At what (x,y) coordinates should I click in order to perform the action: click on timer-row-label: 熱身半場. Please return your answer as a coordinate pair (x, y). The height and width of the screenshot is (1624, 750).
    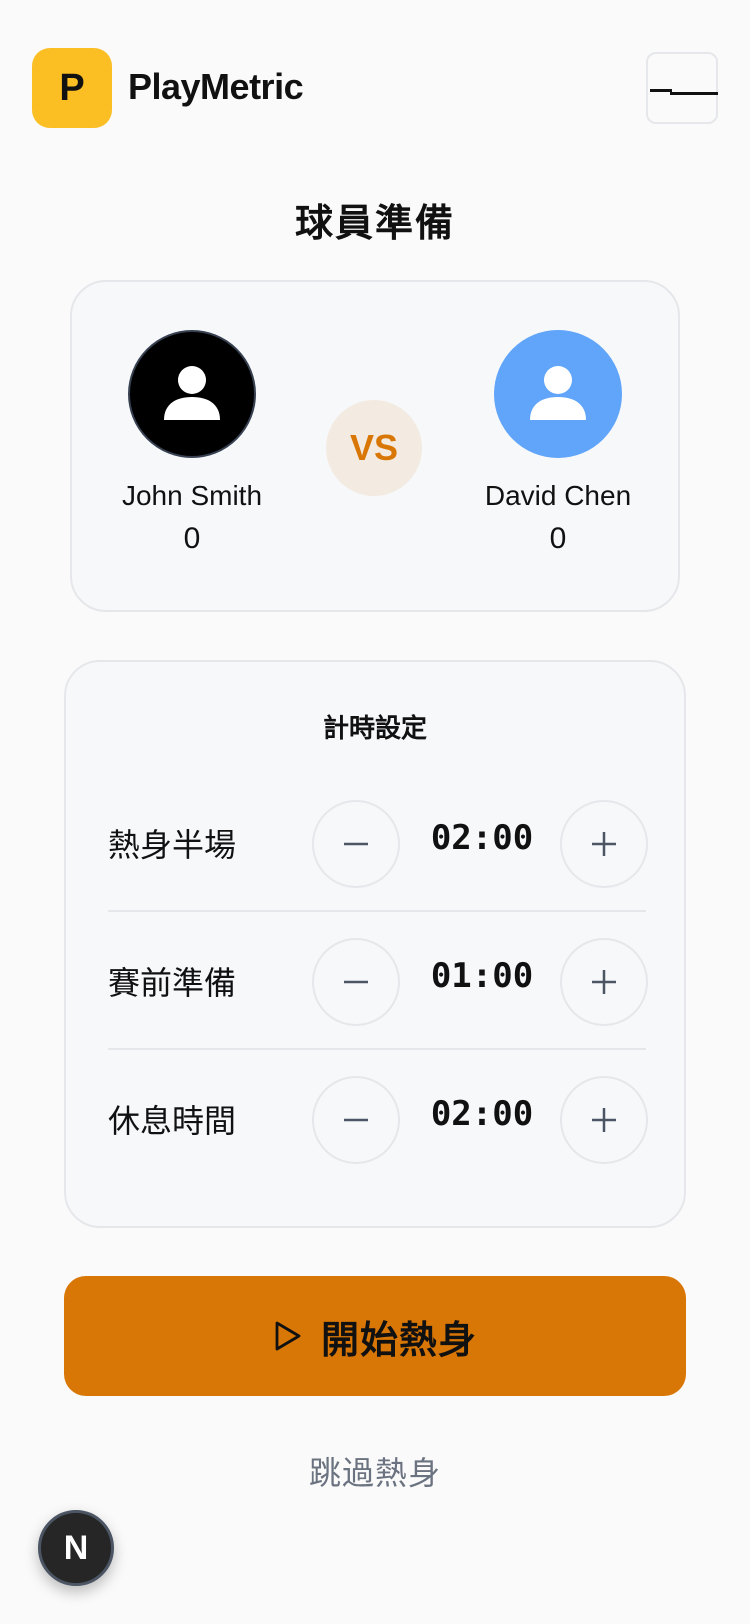
    Looking at the image, I should click on (172, 845).